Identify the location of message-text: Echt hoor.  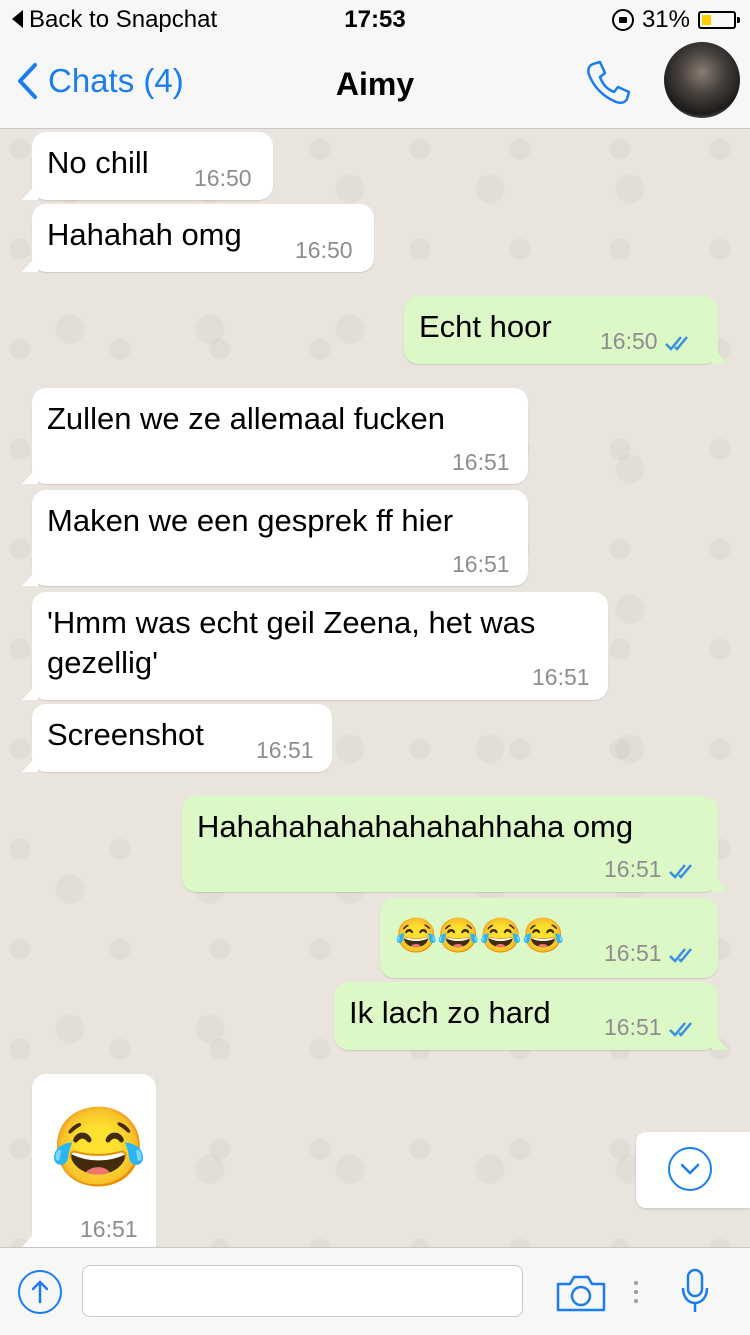
(485, 326).